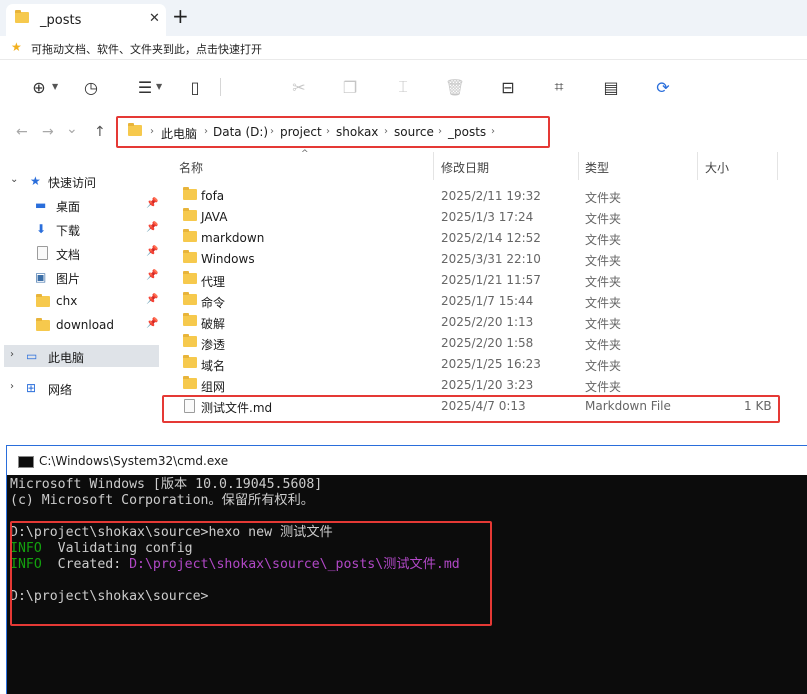  What do you see at coordinates (180, 16) in the screenshot?
I see `new-tab-button: +` at bounding box center [180, 16].